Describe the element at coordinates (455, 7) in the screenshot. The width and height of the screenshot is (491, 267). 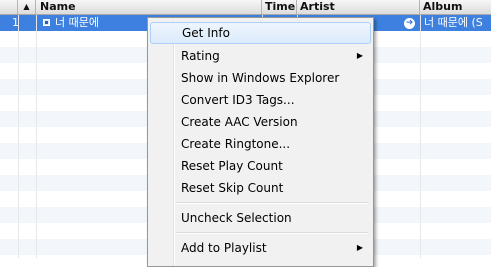
I see `column-header-album: Album` at that location.